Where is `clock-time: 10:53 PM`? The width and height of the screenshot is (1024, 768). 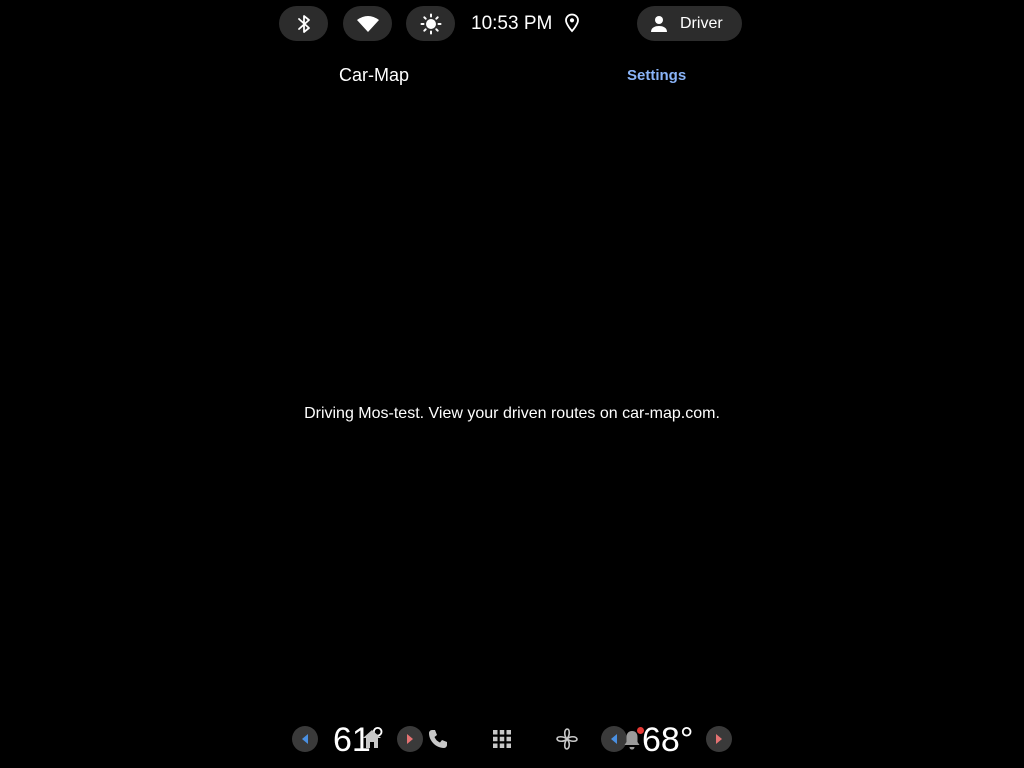 clock-time: 10:53 PM is located at coordinates (512, 23).